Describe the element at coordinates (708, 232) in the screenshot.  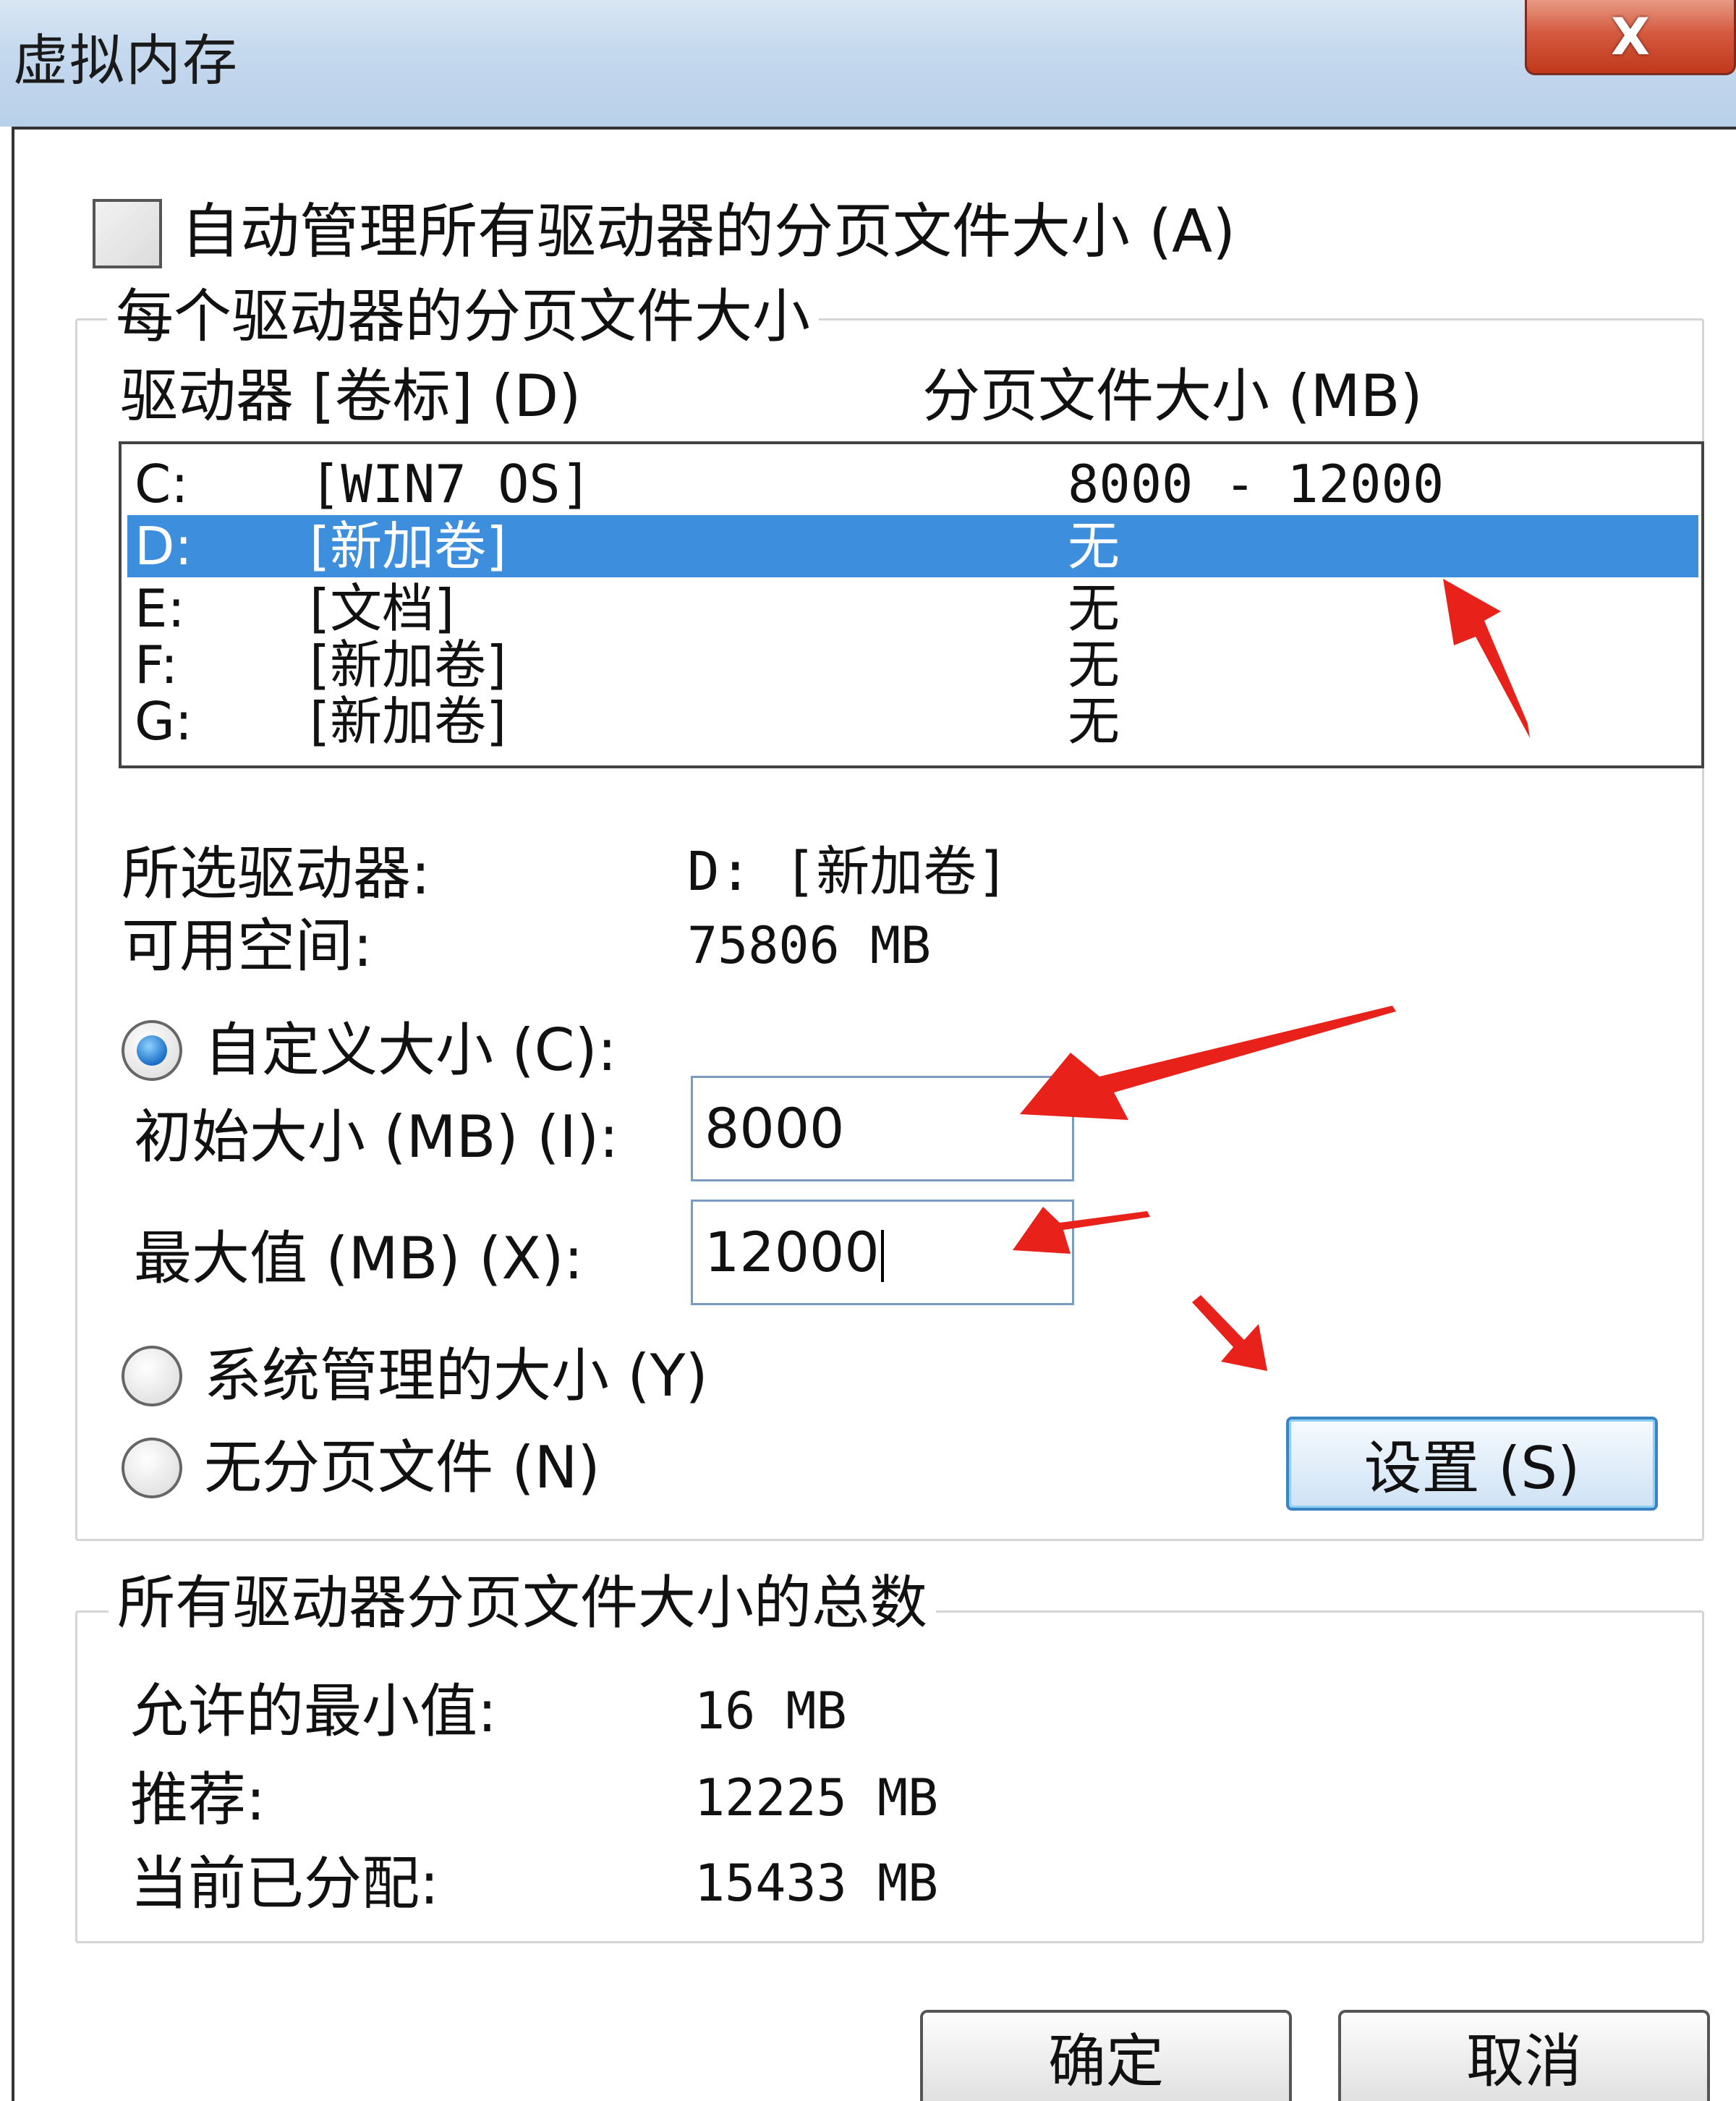
I see `auto-manage-label: 自动管理所有驱动器的分页文件大小 (A)` at that location.